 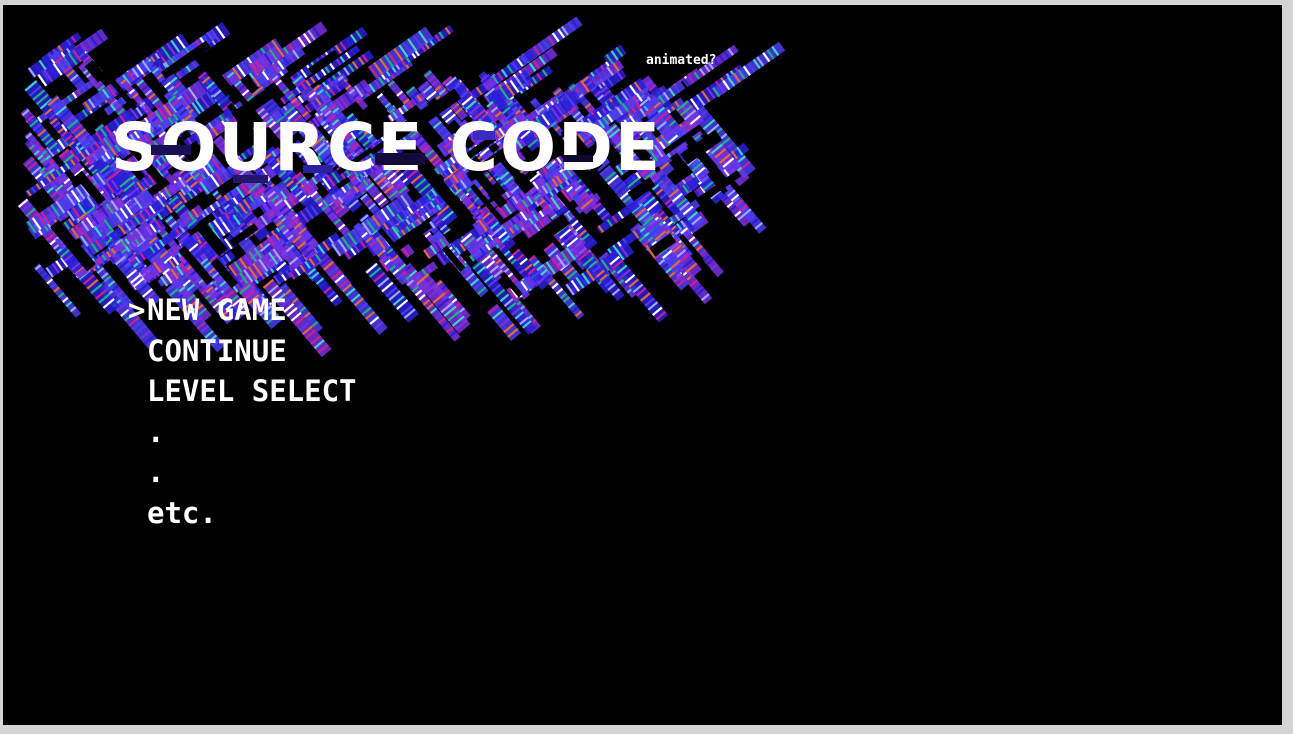 I want to click on game-title: SOURCE CODE, so click(x=386, y=147).